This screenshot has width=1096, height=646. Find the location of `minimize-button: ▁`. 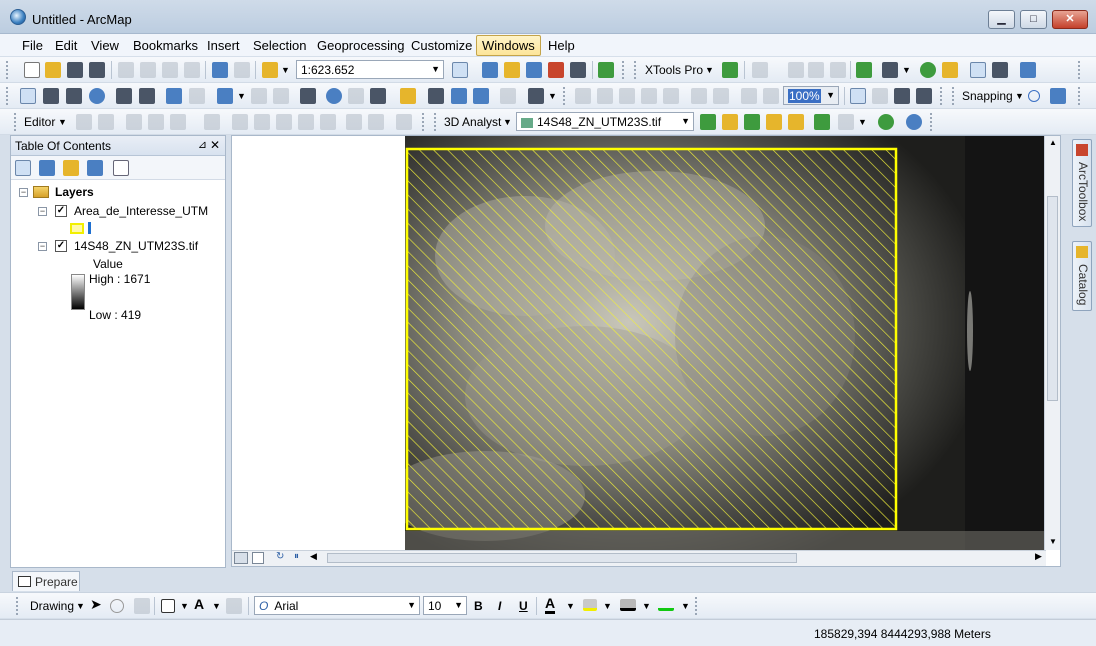

minimize-button: ▁ is located at coordinates (1001, 19).